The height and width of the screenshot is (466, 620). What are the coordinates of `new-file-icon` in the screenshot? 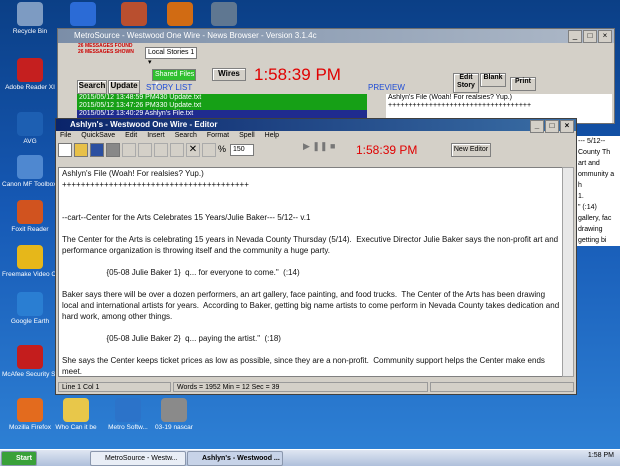 It's located at (65, 150).